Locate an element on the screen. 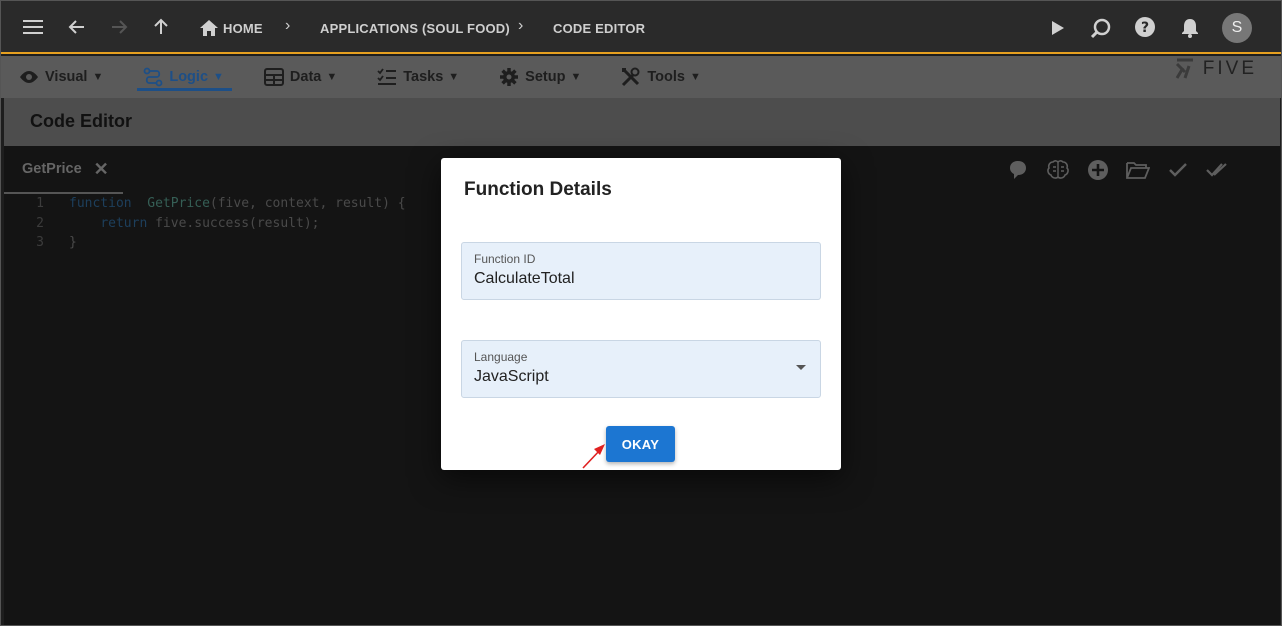  play-icon is located at coordinates (1058, 28).